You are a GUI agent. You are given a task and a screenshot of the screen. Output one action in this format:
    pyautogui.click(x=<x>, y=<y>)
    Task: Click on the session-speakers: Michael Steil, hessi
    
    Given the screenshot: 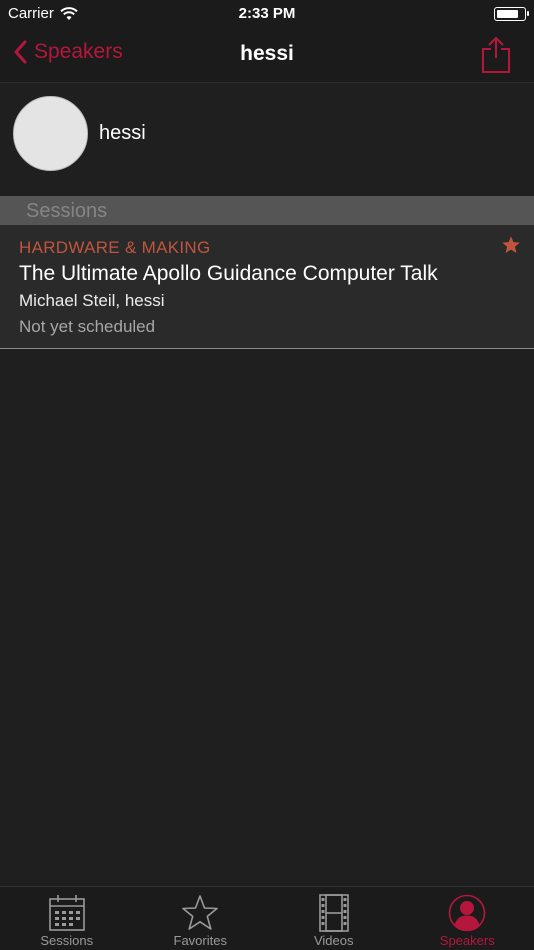 What is the action you would take?
    pyautogui.click(x=92, y=300)
    